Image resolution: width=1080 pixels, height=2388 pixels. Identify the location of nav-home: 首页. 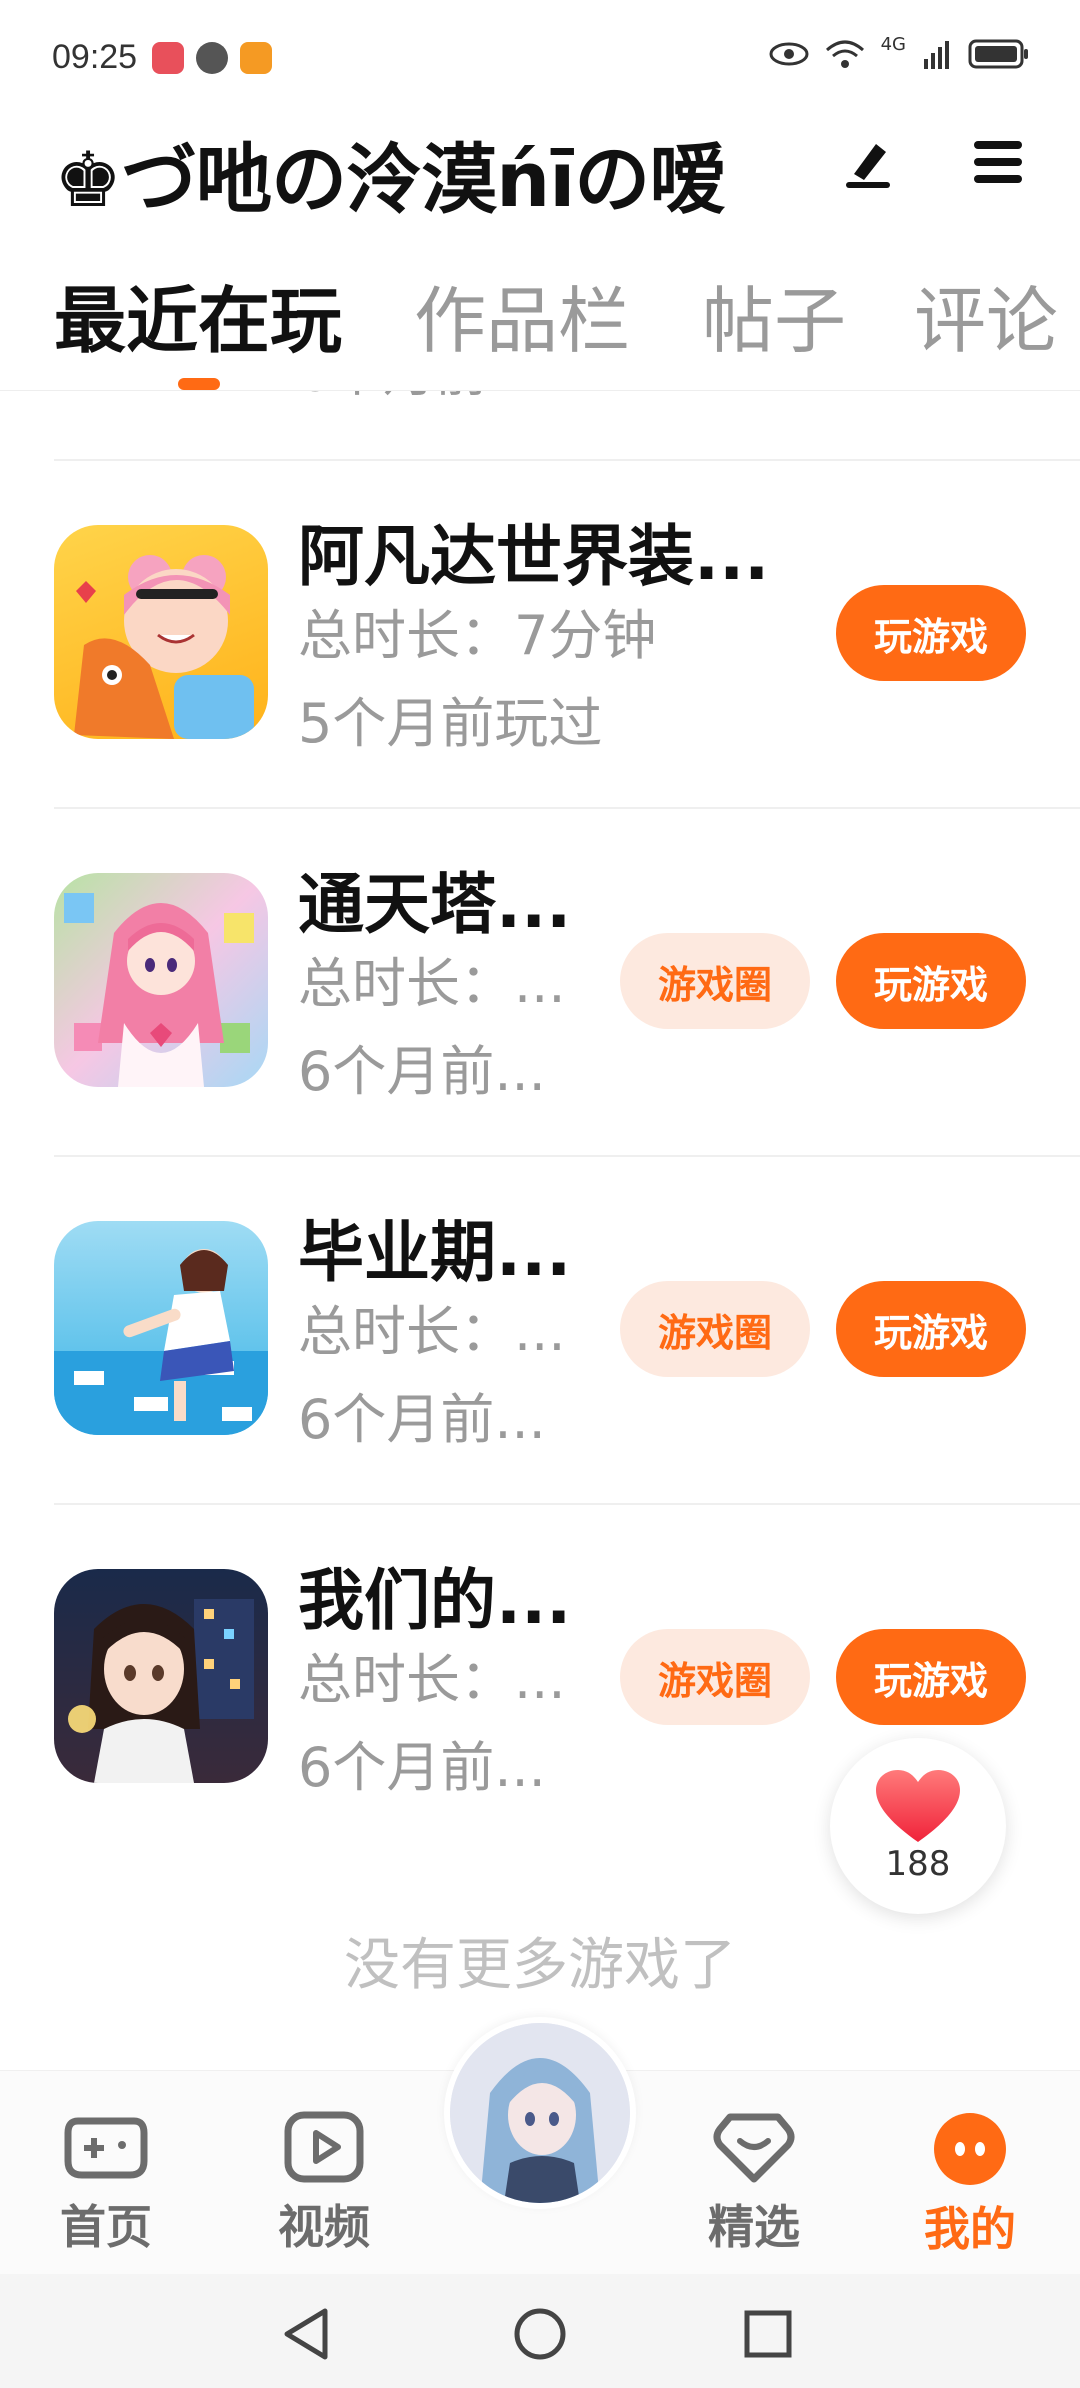
(106, 2184).